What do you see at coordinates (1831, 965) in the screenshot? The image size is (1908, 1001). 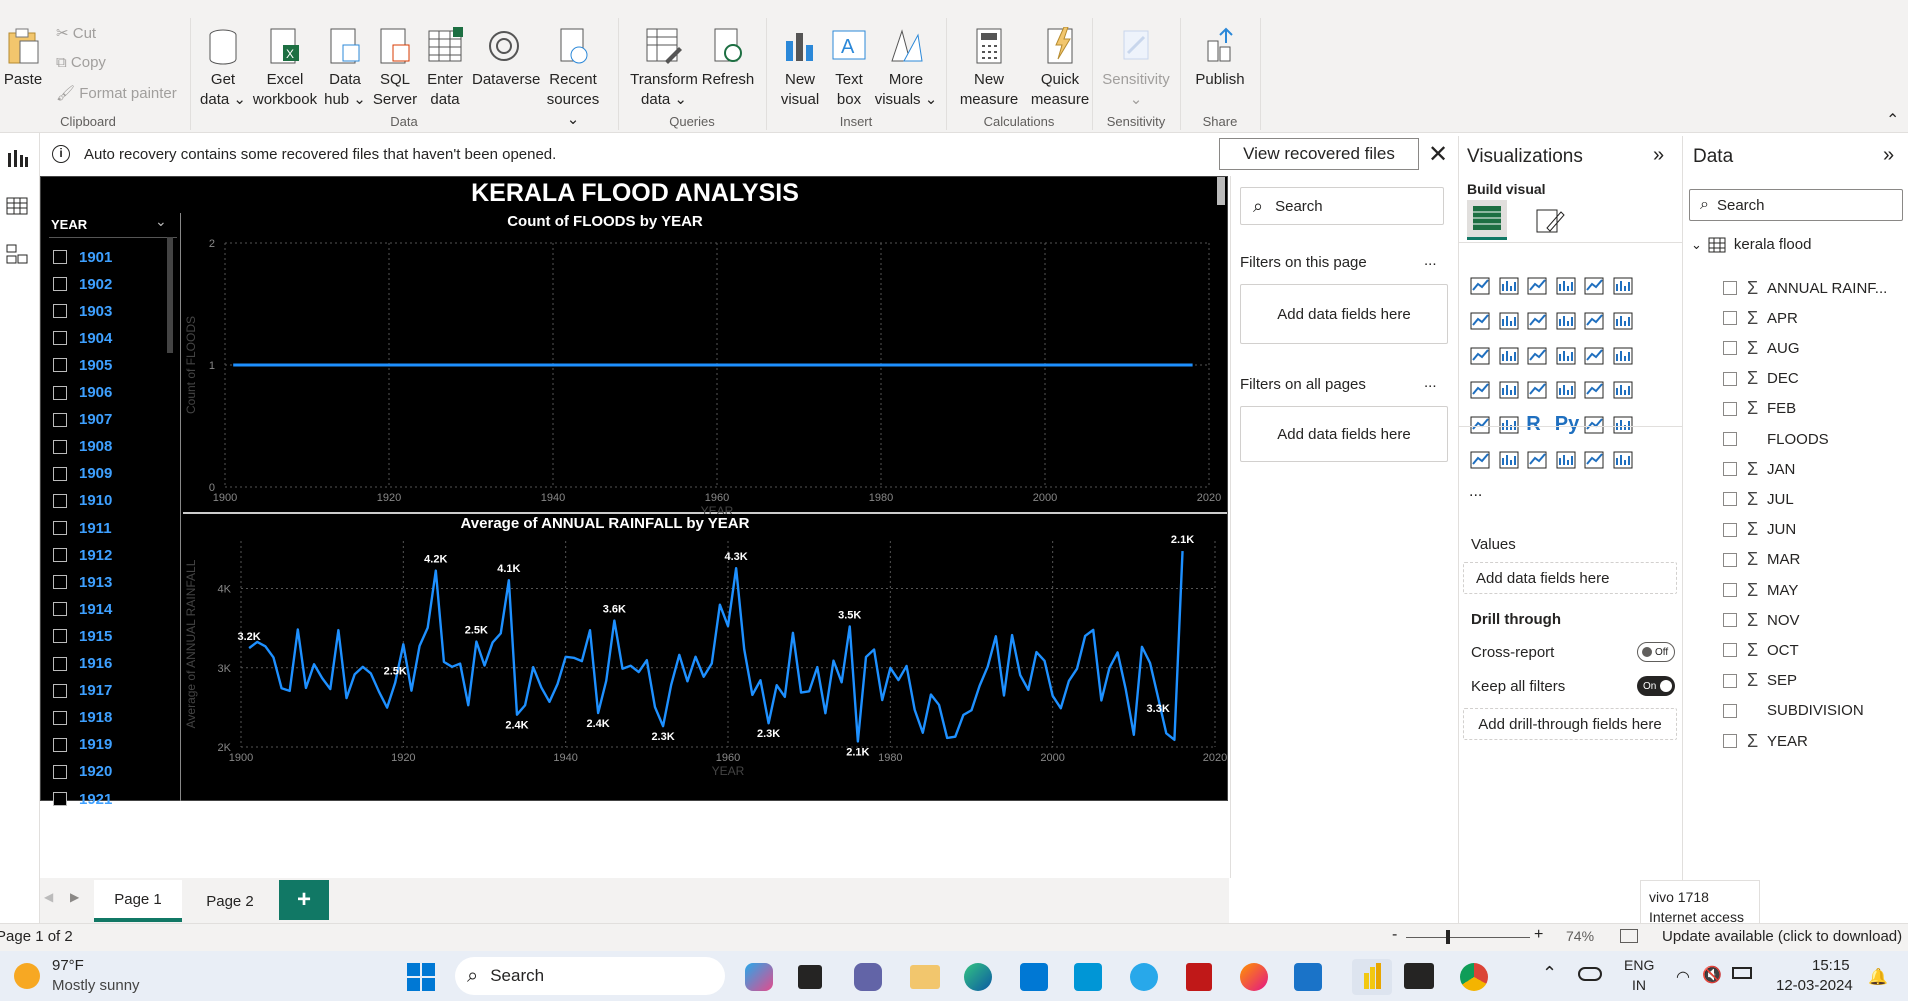 I see `clock-time: 15:15` at bounding box center [1831, 965].